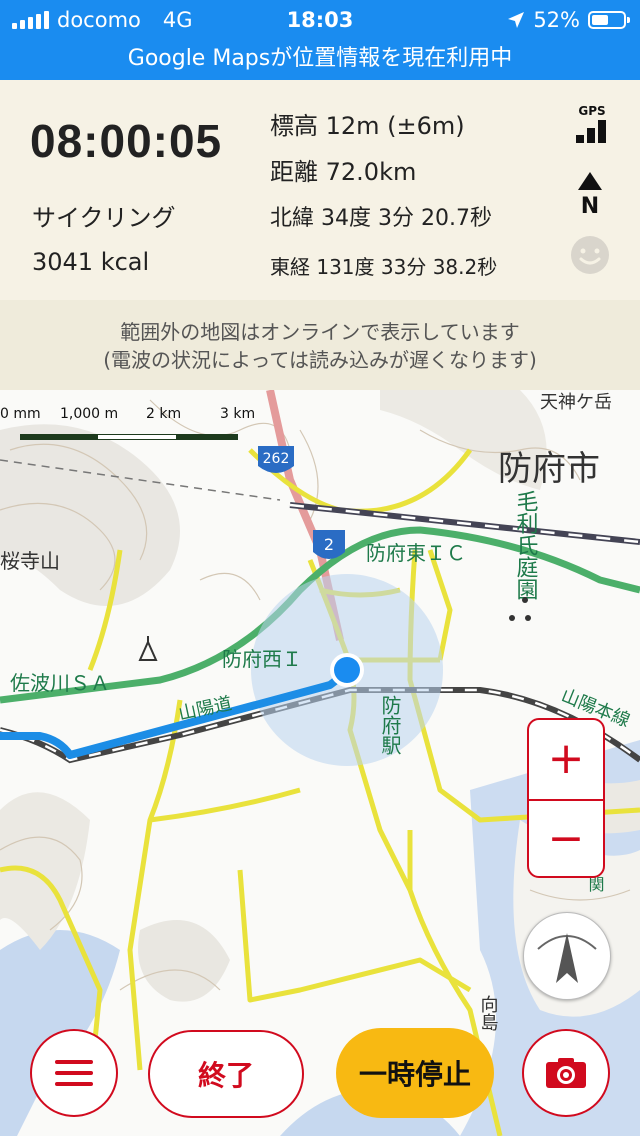  What do you see at coordinates (238, 414) in the screenshot?
I see `scale-label-3: 3 km` at bounding box center [238, 414].